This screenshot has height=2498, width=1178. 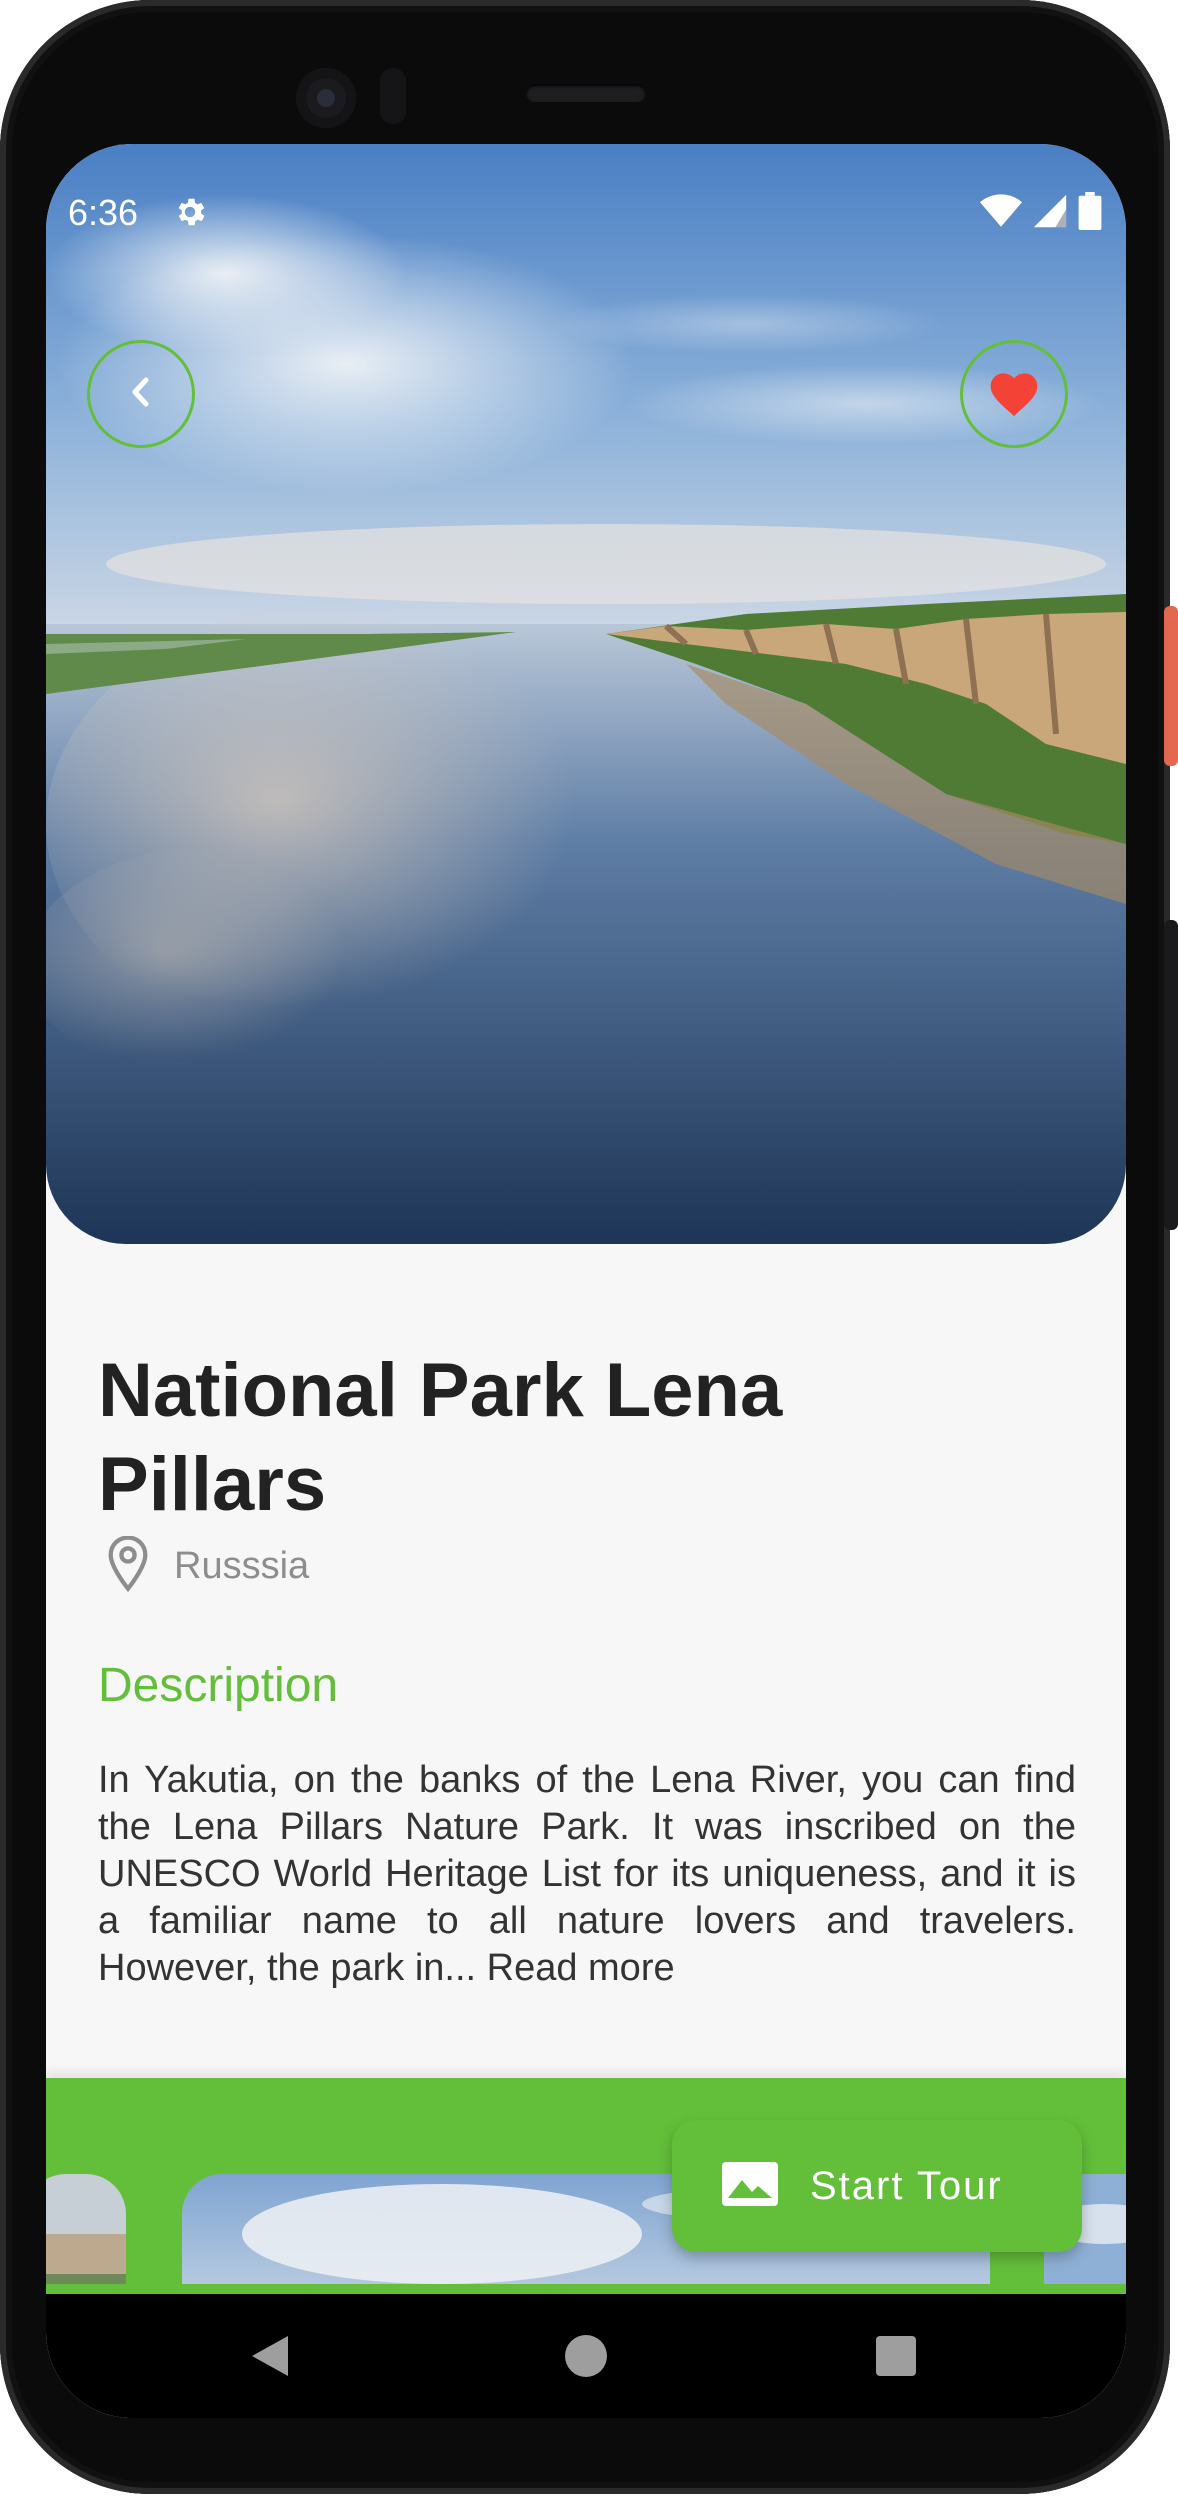 I want to click on front-camera, so click(x=326, y=98).